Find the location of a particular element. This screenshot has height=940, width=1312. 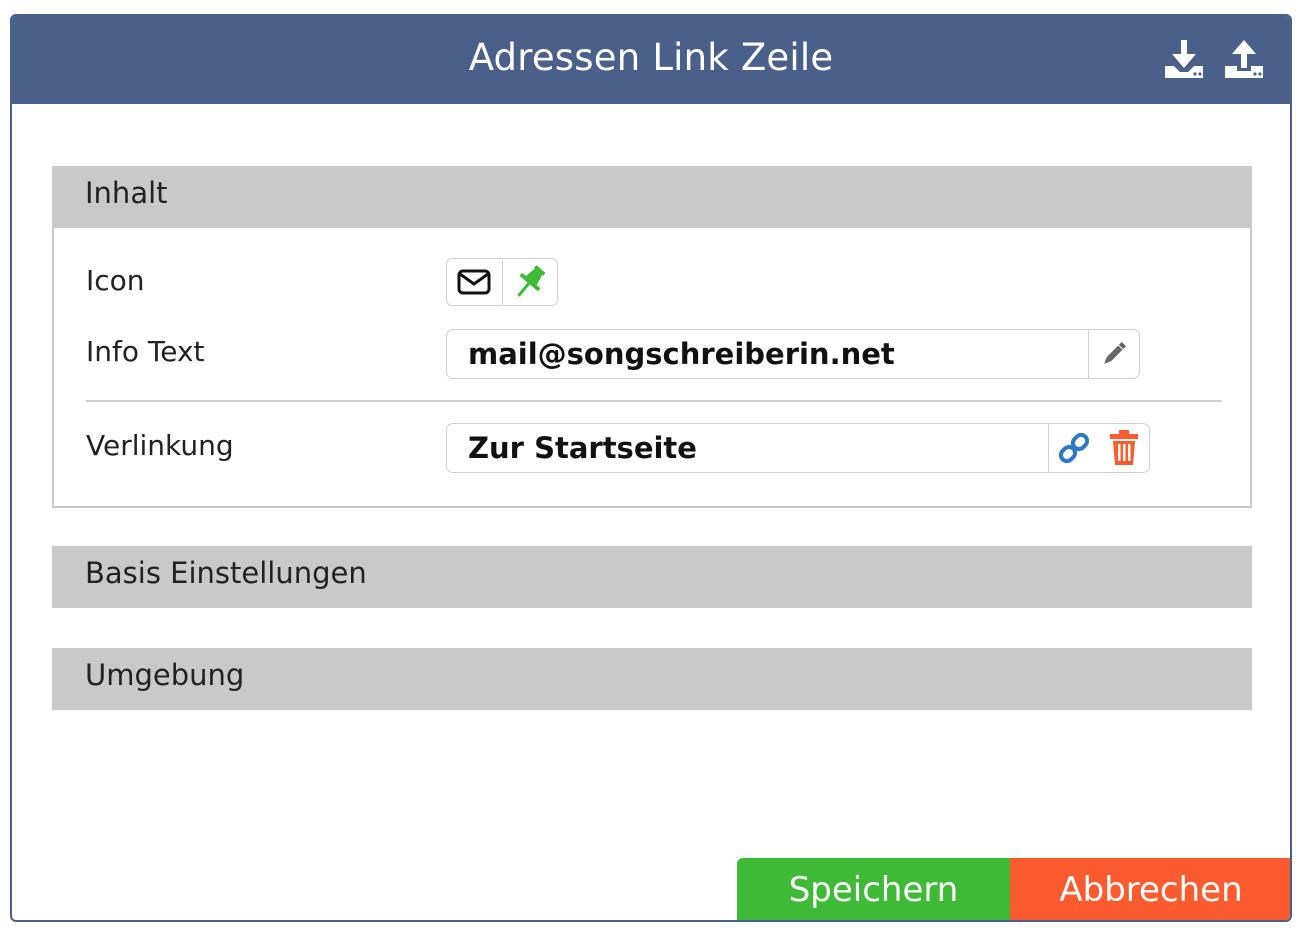

icon-picker is located at coordinates (502, 282).